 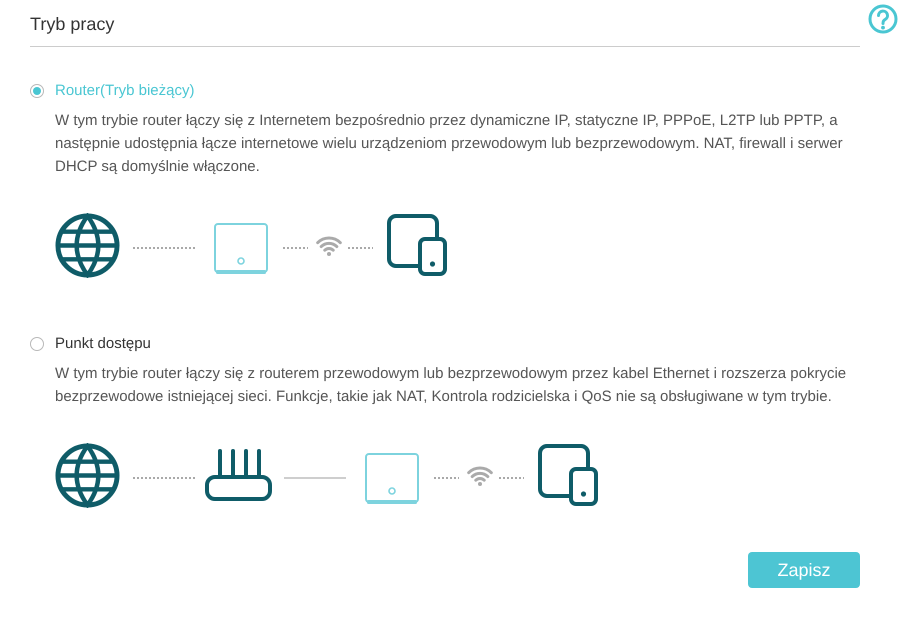 I want to click on mode-label: Router(Tryb bieżący), so click(x=124, y=91).